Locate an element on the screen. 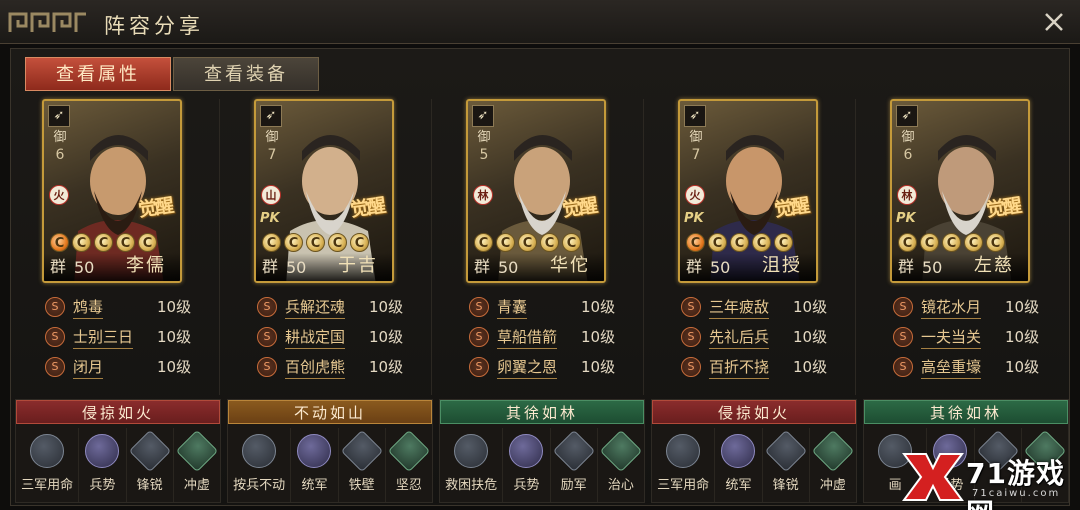  skill-row: S 百折不挠 10级 is located at coordinates (754, 368).